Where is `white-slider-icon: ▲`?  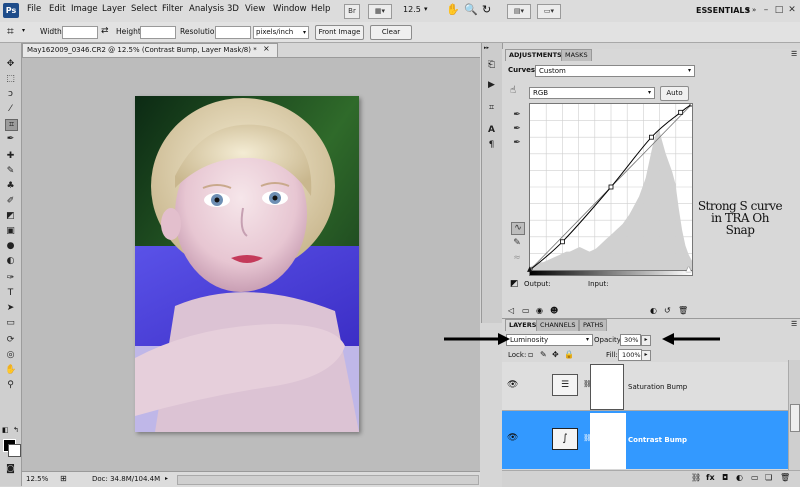 white-slider-icon: ▲ is located at coordinates (688, 269).